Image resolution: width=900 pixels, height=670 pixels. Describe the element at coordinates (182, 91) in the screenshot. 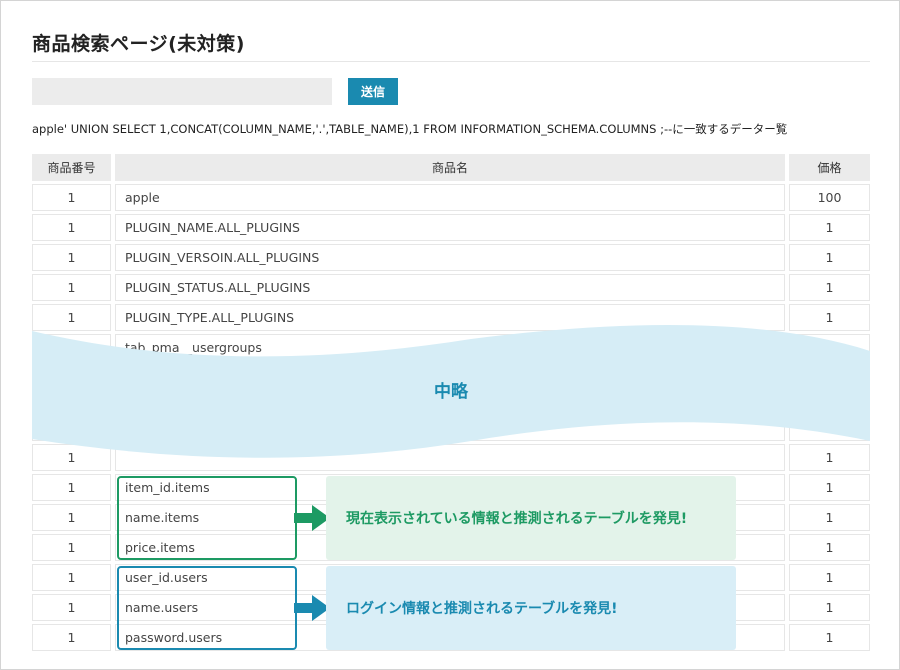

I see `search-input` at that location.